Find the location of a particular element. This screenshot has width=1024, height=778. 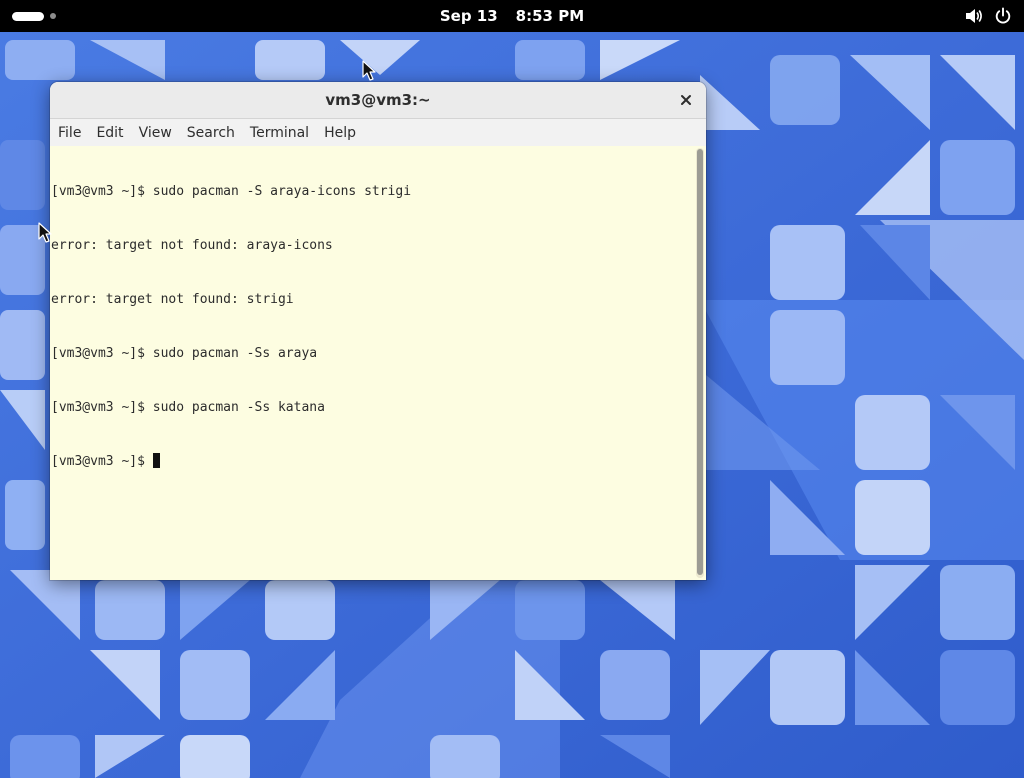

menu-search: Search is located at coordinates (211, 133).